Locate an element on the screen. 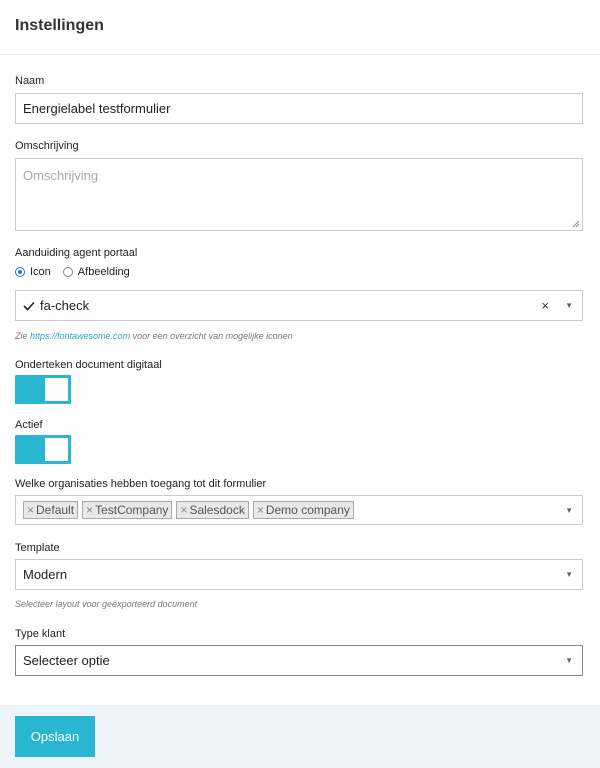 The image size is (600, 768). save-button: Opslaan is located at coordinates (55, 736).